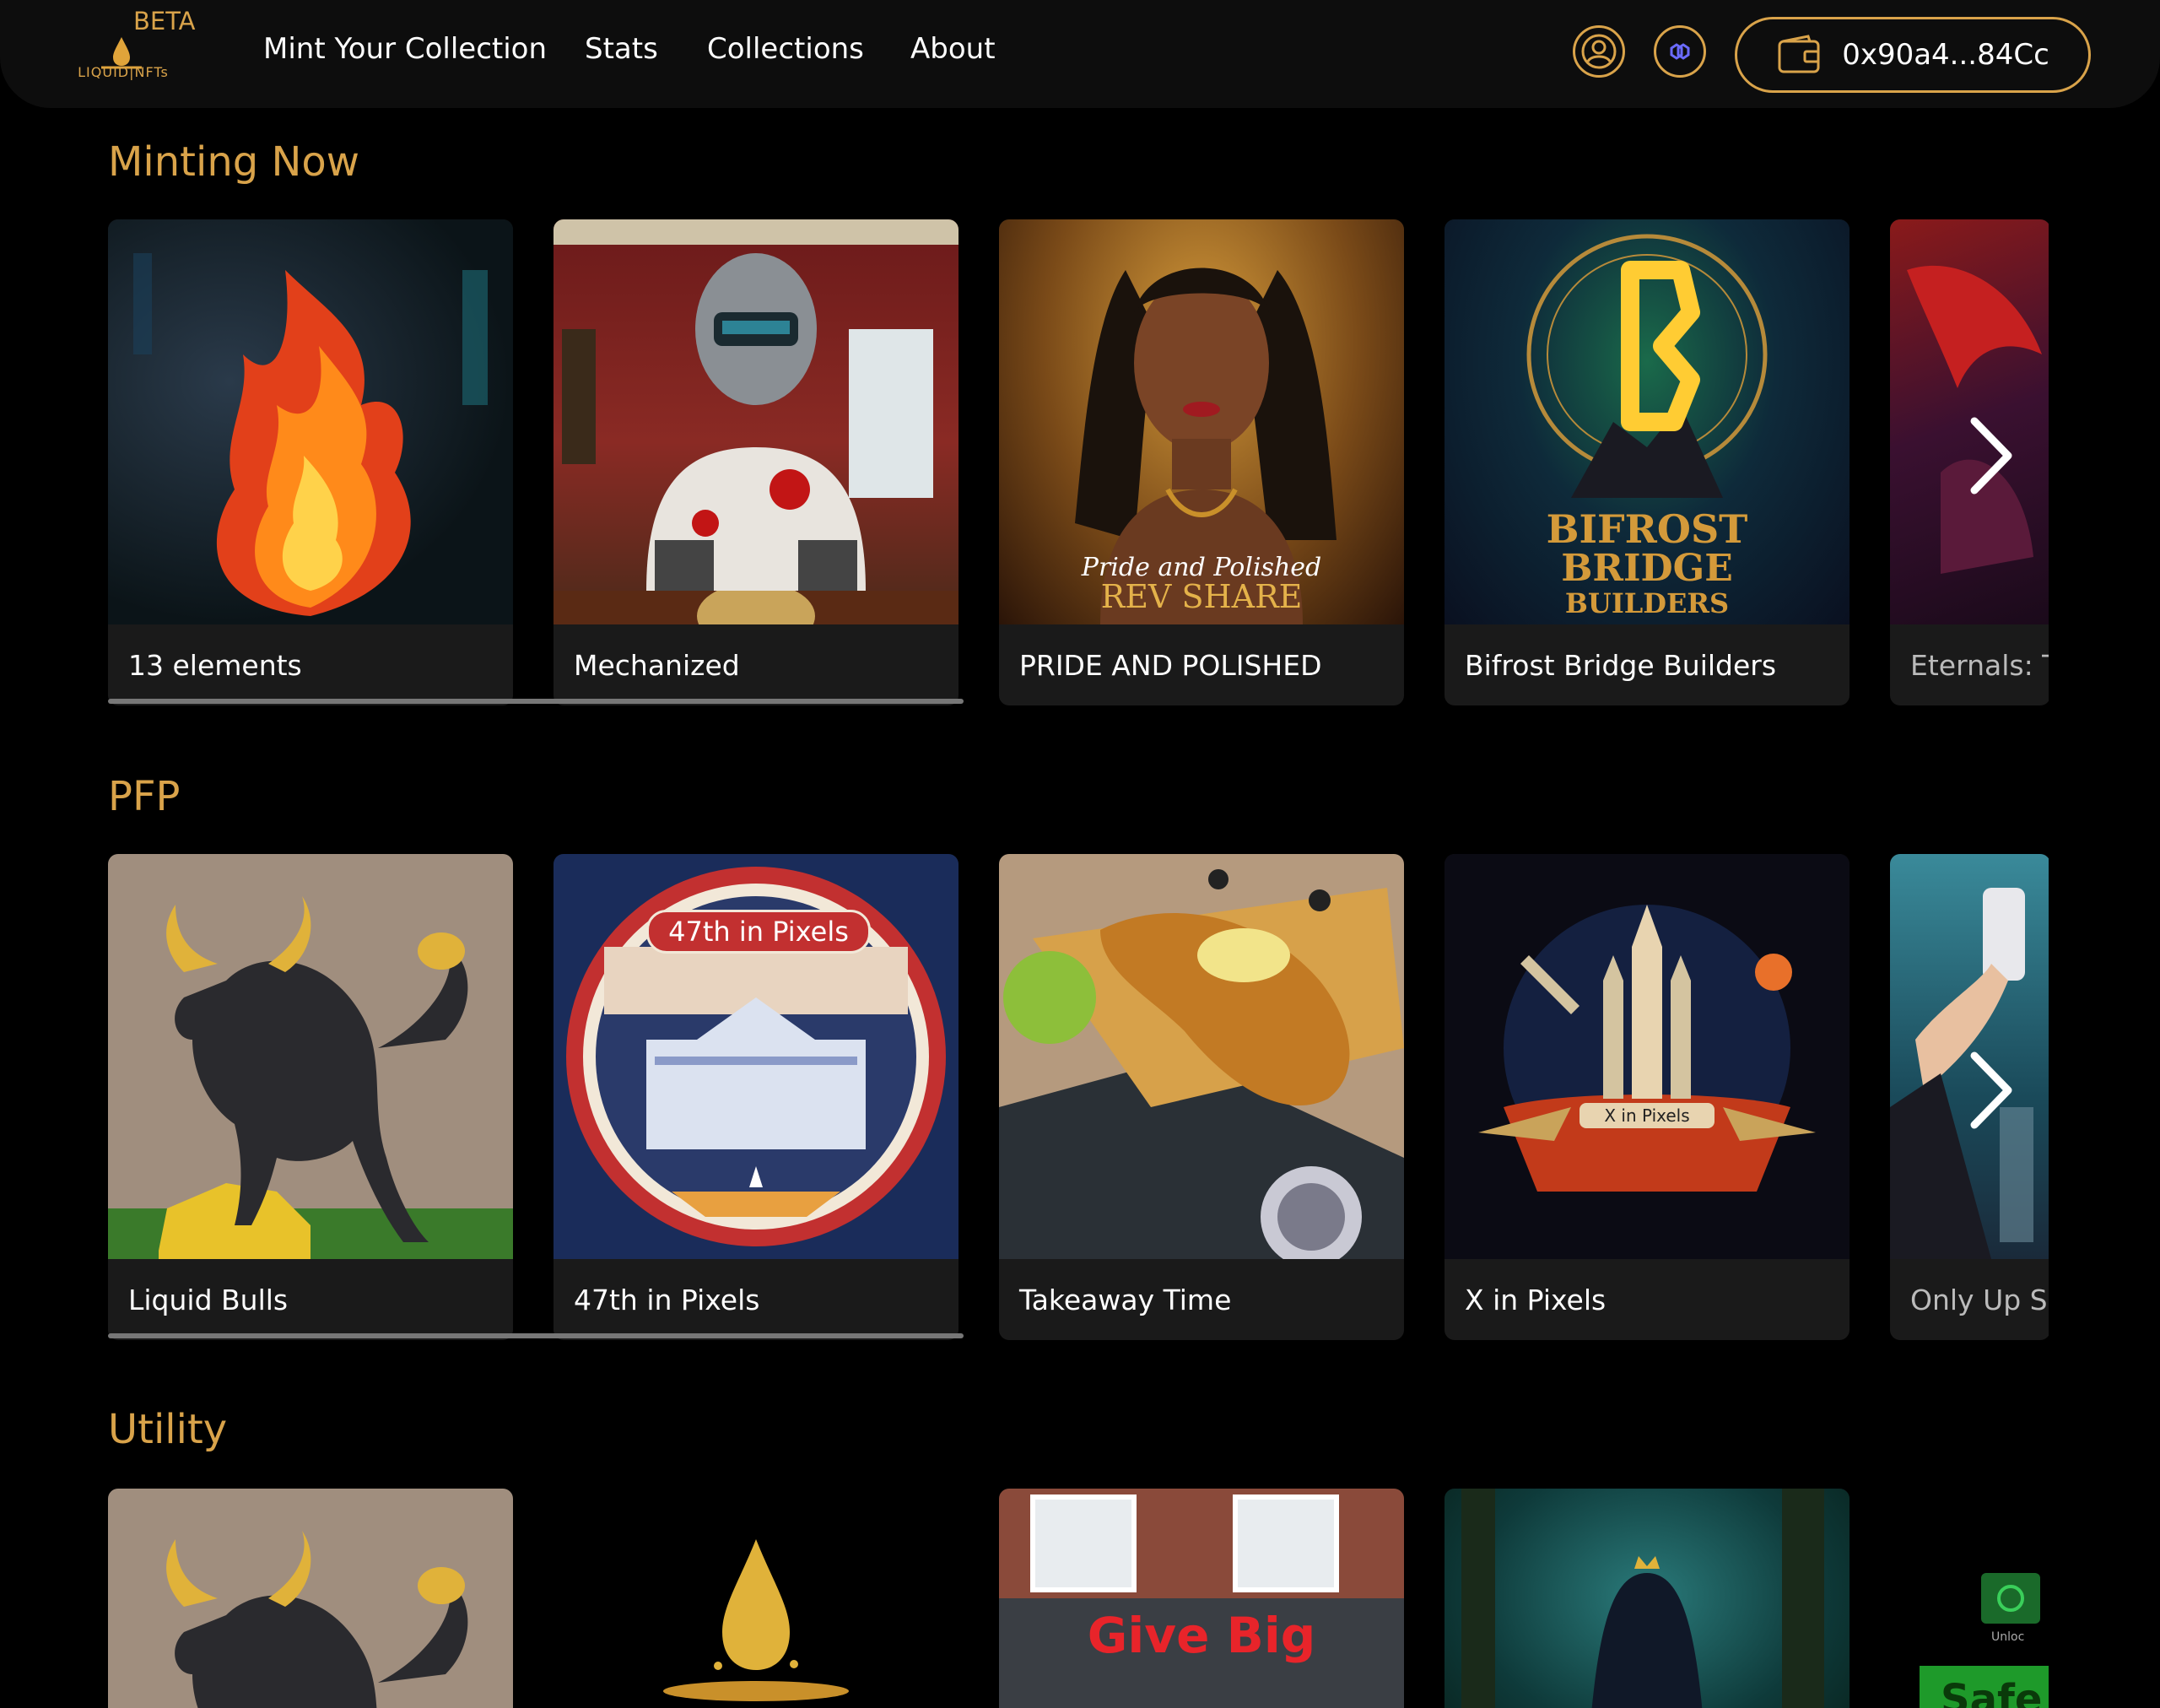  What do you see at coordinates (1647, 568) in the screenshot?
I see `artwork-caption: BRIDGE` at bounding box center [1647, 568].